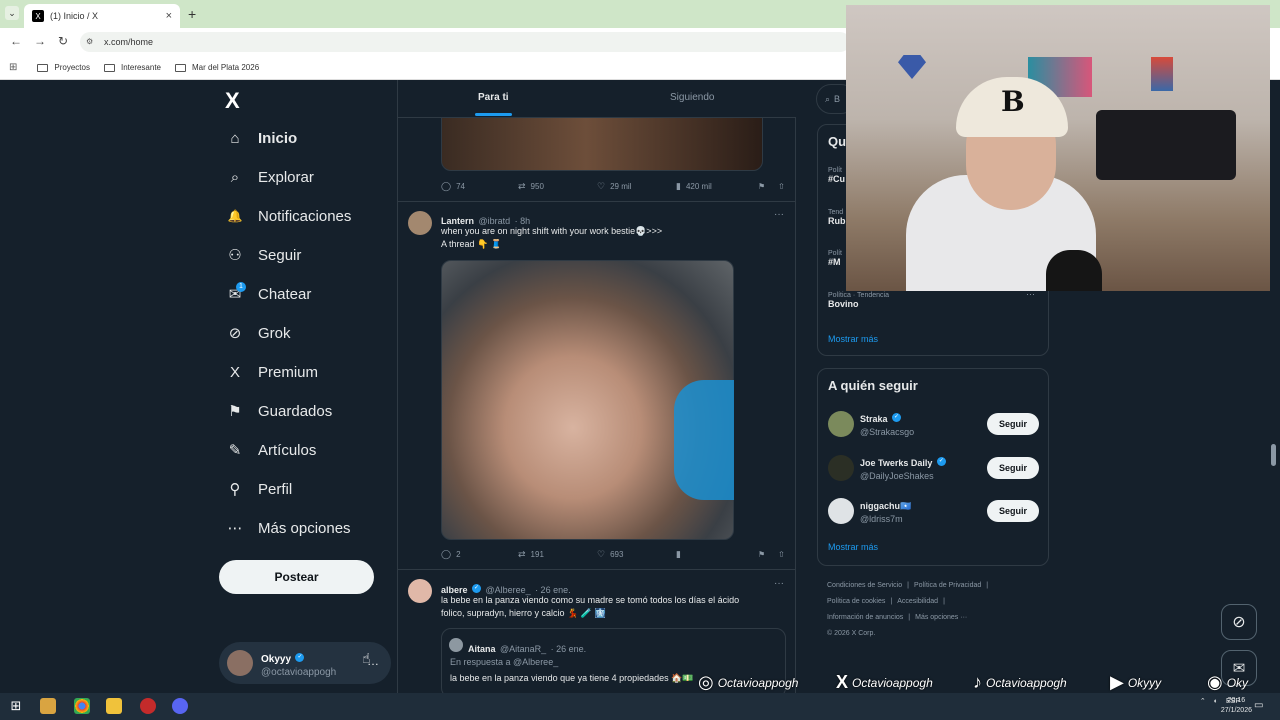 The height and width of the screenshot is (720, 1280). Describe the element at coordinates (16, 41) in the screenshot. I see `back-arrow-icon: ←` at that location.